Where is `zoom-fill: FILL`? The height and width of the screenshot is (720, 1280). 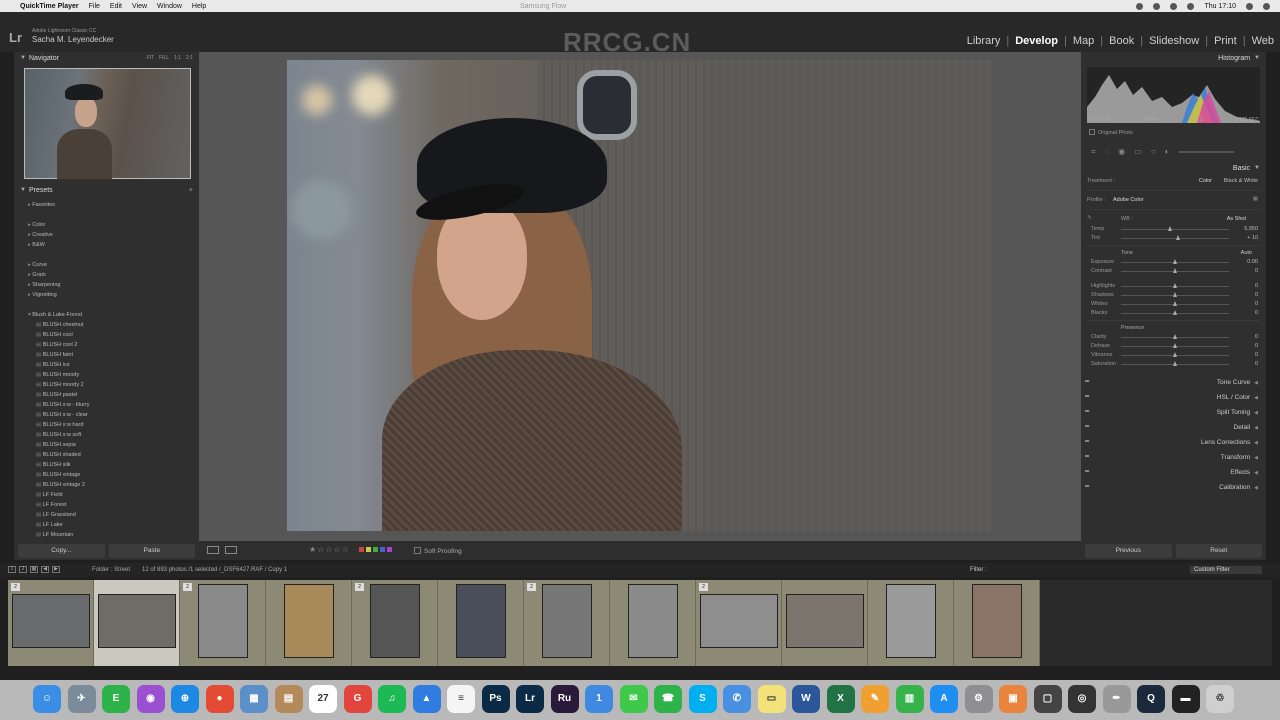 zoom-fill: FILL is located at coordinates (164, 58).